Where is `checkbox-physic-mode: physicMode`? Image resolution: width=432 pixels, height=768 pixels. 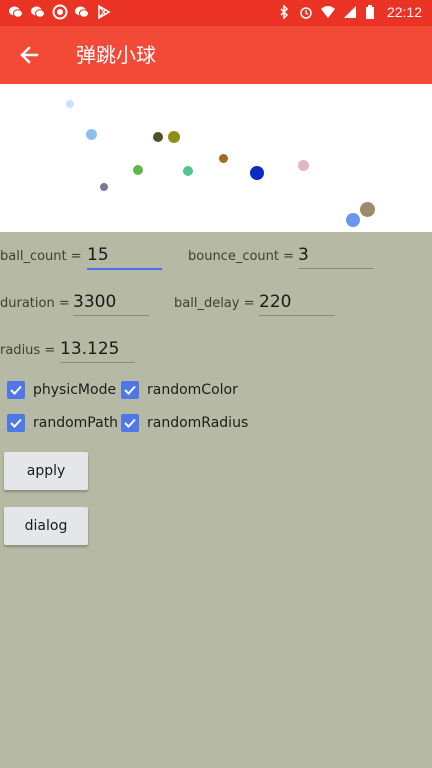
checkbox-physic-mode: physicMode is located at coordinates (61, 390).